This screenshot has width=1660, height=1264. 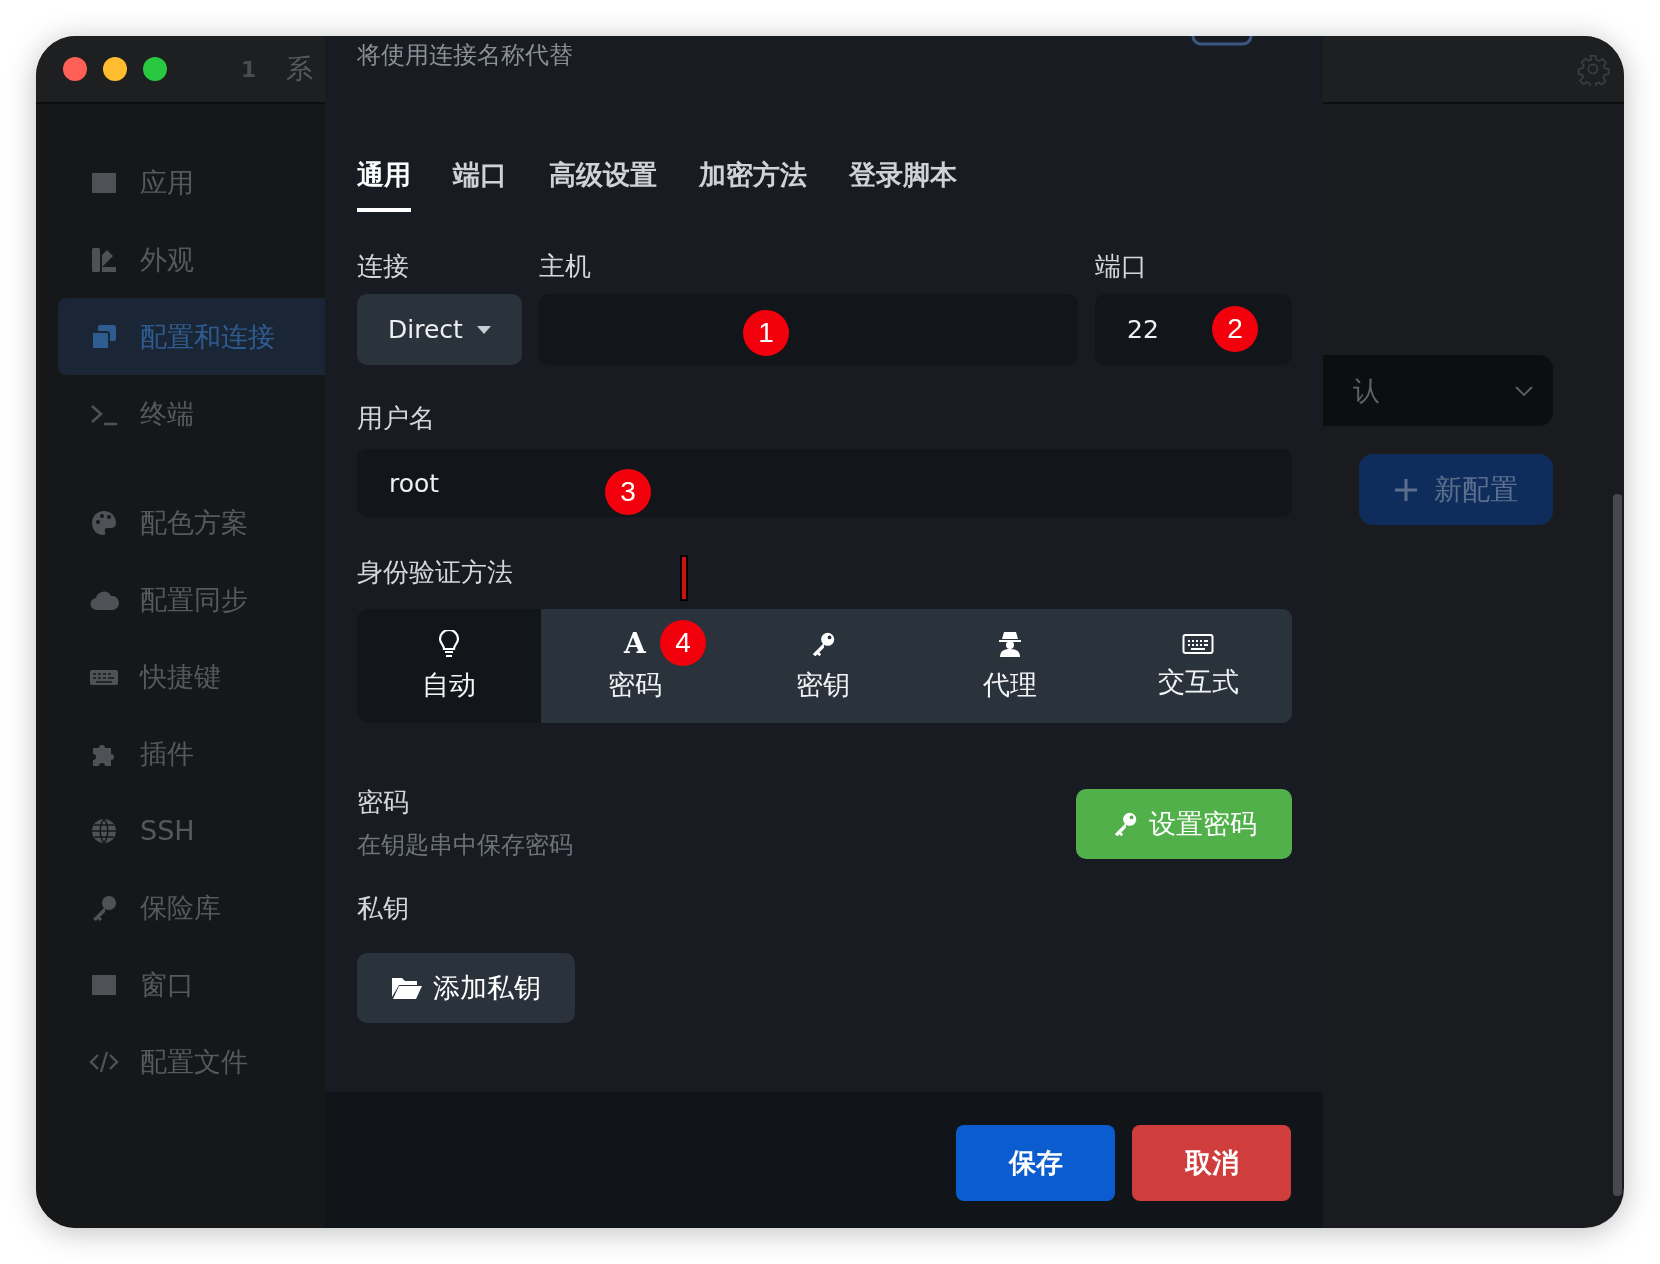 I want to click on keyboard-icon, so click(x=1198, y=644).